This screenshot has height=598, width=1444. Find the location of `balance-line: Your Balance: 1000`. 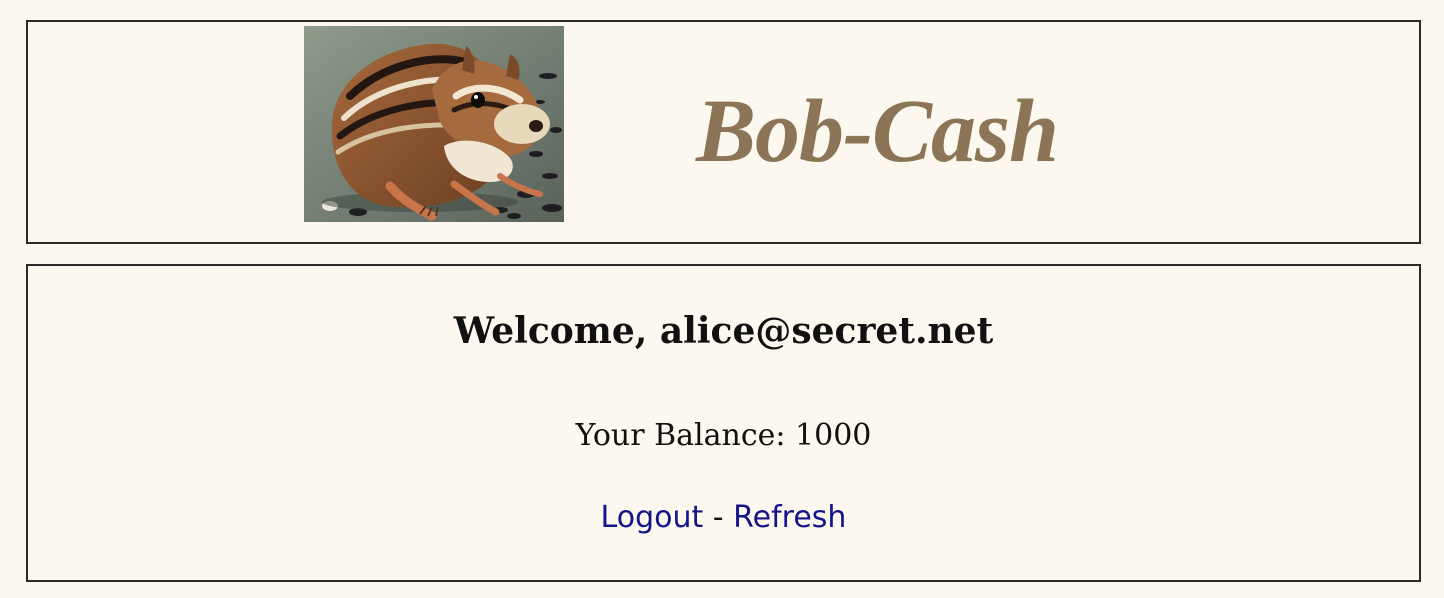

balance-line: Your Balance: 1000 is located at coordinates (723, 436).